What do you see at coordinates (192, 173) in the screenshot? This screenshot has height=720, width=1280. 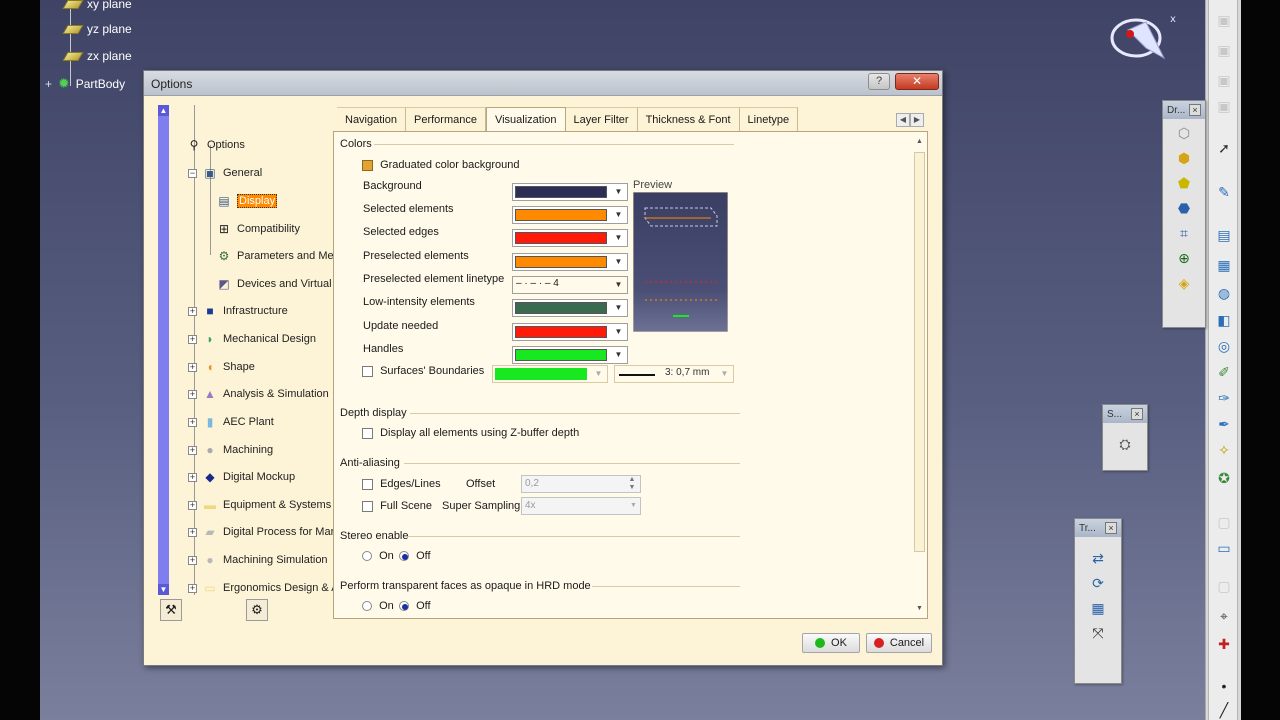 I see `collapse-icon: −` at bounding box center [192, 173].